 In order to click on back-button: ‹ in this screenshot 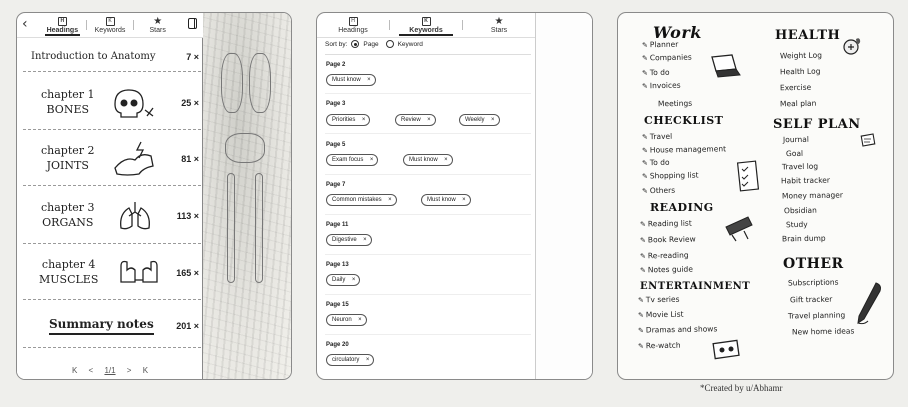, I will do `click(28, 25)`.